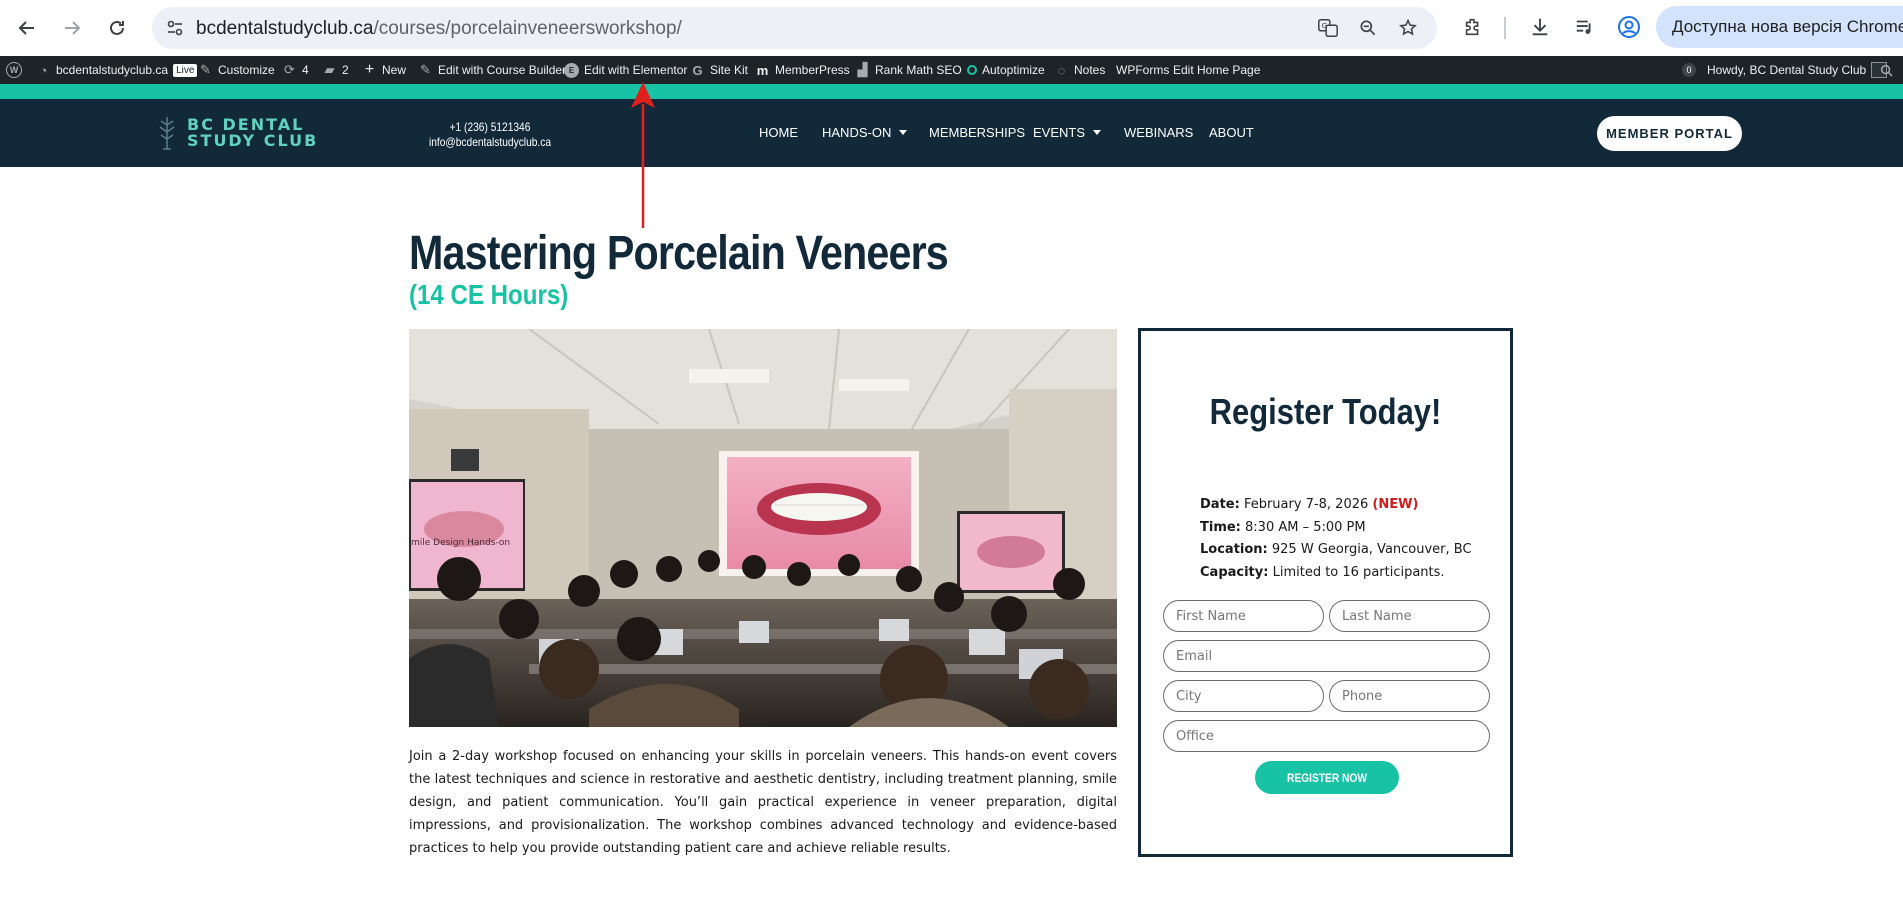 The width and height of the screenshot is (1903, 917). I want to click on wordpress-icon: W, so click(14, 70).